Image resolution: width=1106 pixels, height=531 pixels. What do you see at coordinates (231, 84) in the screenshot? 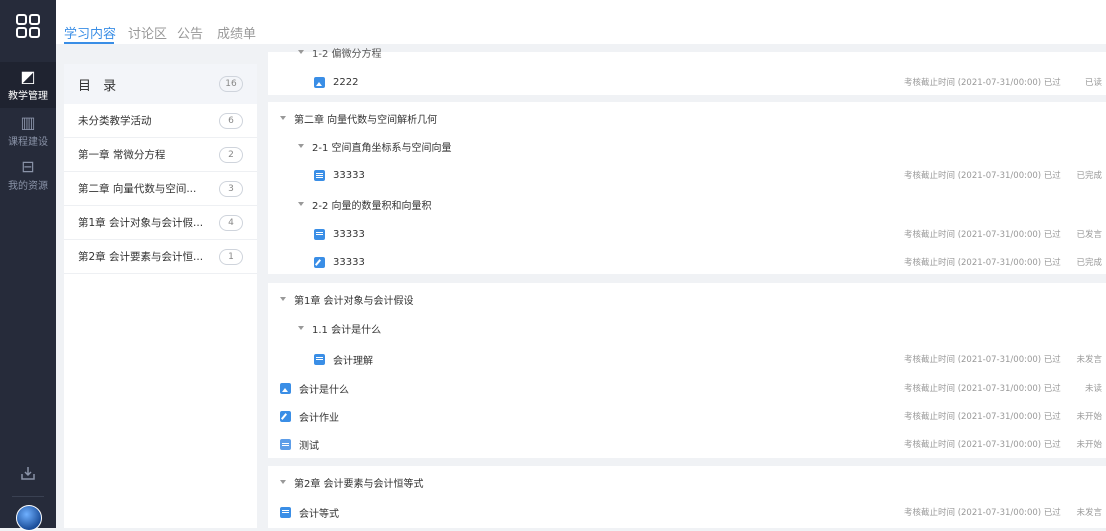
I see `count-badge: 16` at bounding box center [231, 84].